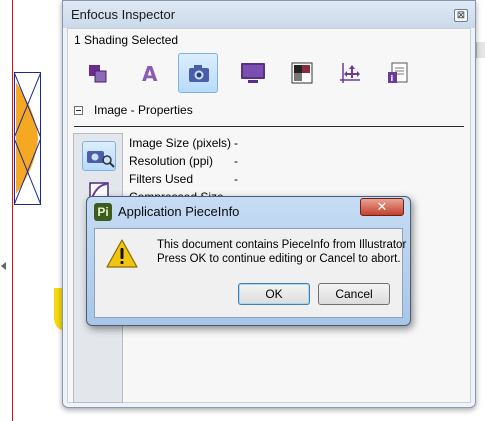 The height and width of the screenshot is (421, 485). What do you see at coordinates (180, 143) in the screenshot?
I see `prop-label-image-size: Image Size (pixels)` at bounding box center [180, 143].